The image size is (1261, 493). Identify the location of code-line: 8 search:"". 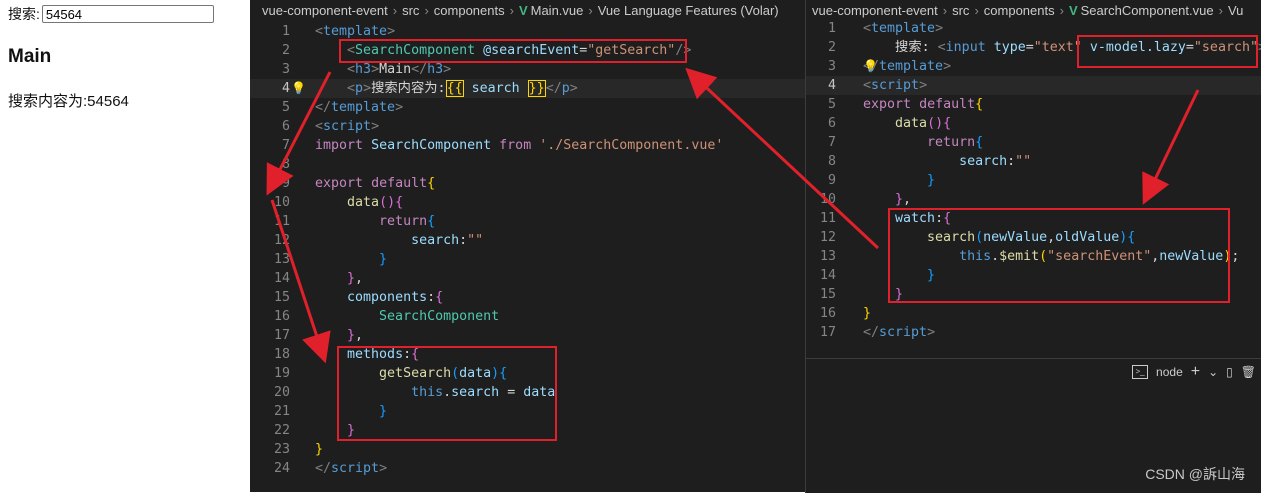
(929, 161).